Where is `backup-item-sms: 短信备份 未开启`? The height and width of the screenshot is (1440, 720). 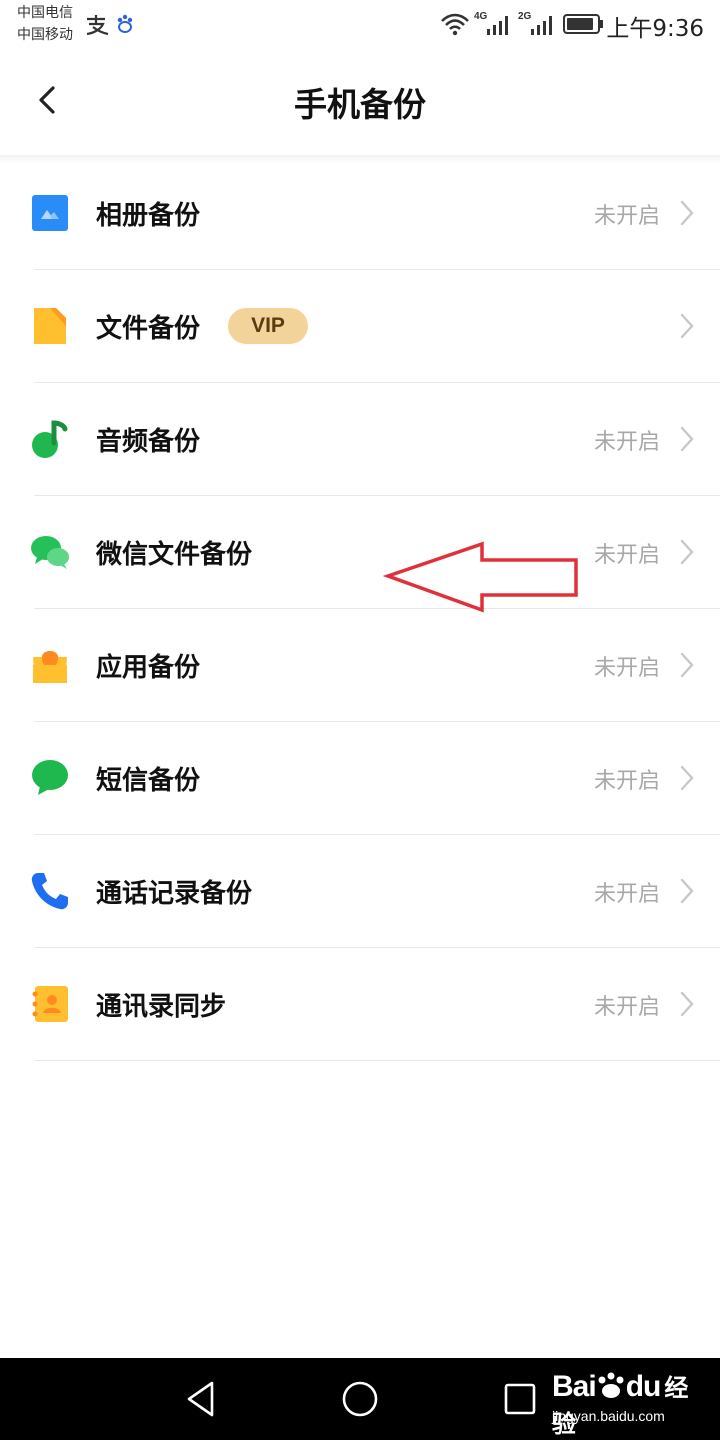 backup-item-sms: 短信备份 未开启 is located at coordinates (360, 778).